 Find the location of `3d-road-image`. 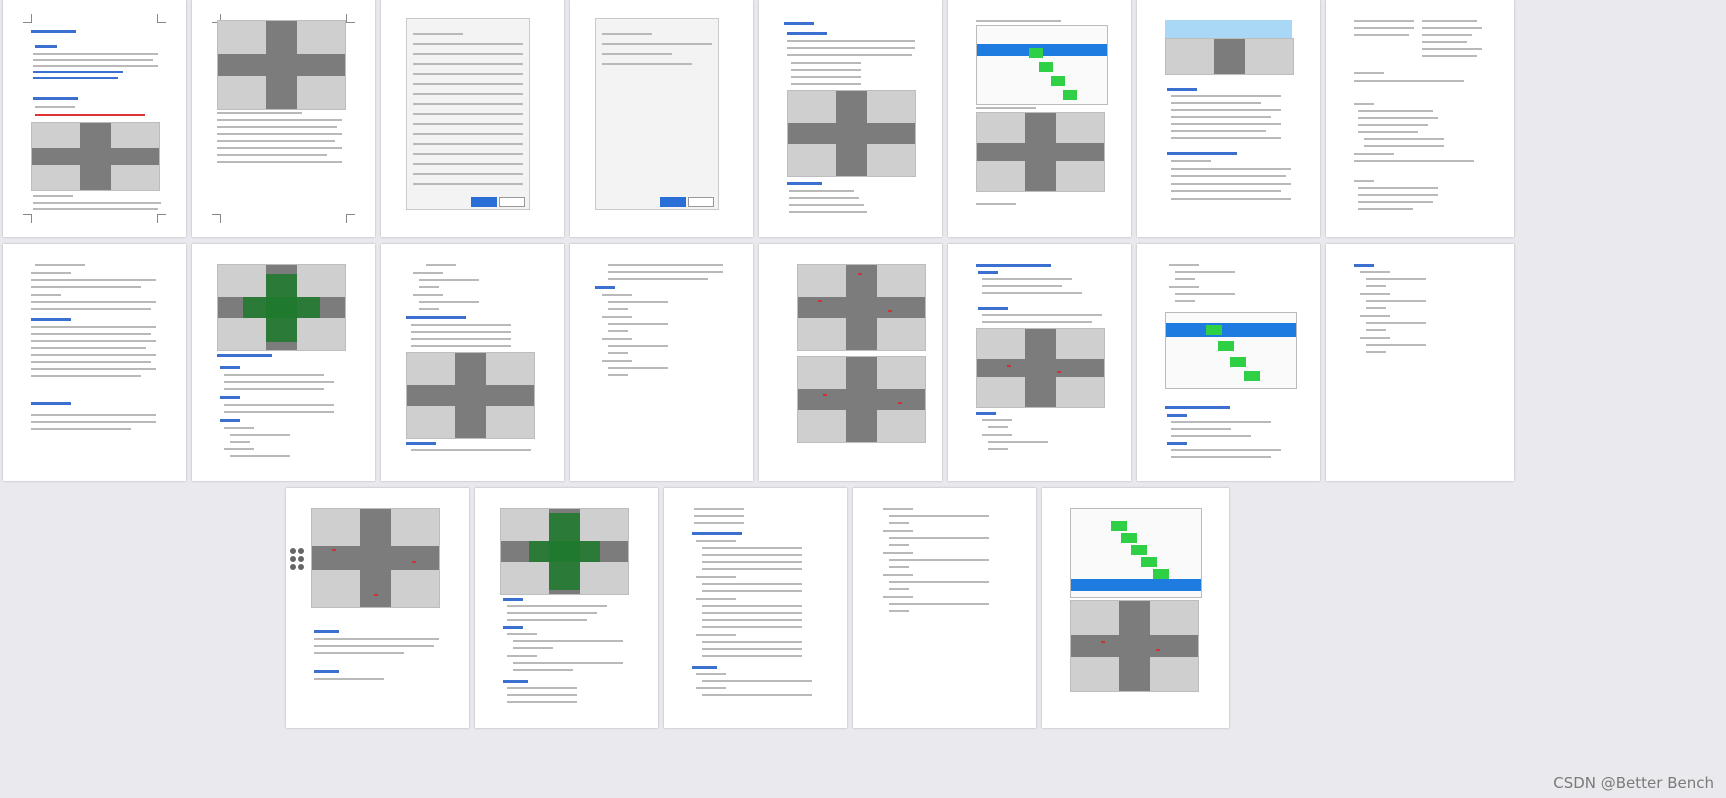

3d-road-image is located at coordinates (1229, 56).